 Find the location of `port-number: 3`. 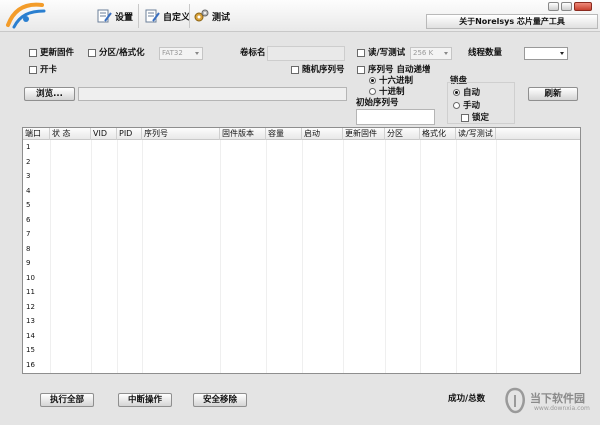

port-number: 3 is located at coordinates (28, 176).